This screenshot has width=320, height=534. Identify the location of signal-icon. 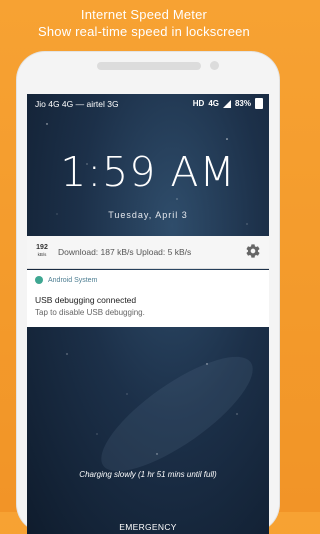
(226, 103).